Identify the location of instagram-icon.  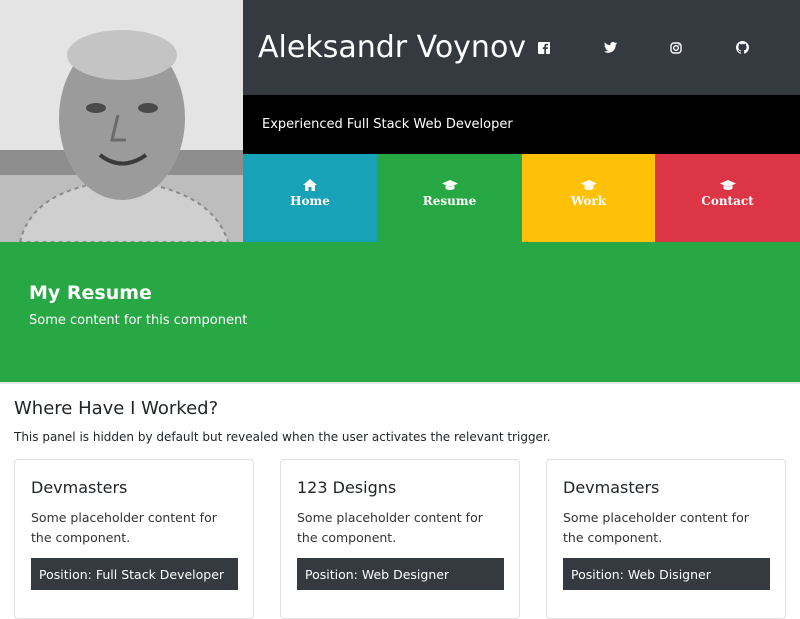
(676, 48).